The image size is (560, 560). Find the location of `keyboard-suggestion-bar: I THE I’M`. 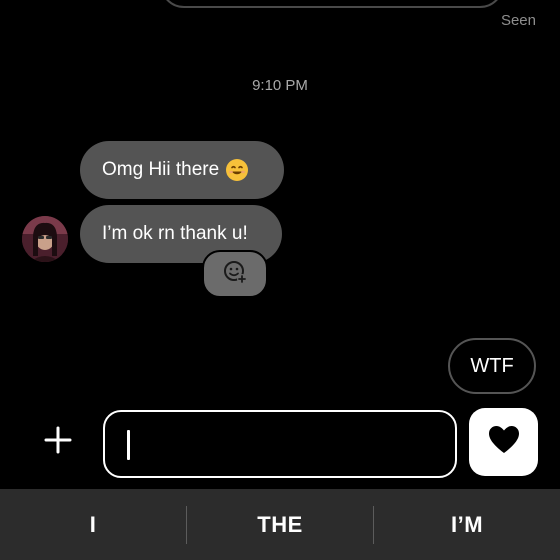

keyboard-suggestion-bar: I THE I’M is located at coordinates (280, 524).